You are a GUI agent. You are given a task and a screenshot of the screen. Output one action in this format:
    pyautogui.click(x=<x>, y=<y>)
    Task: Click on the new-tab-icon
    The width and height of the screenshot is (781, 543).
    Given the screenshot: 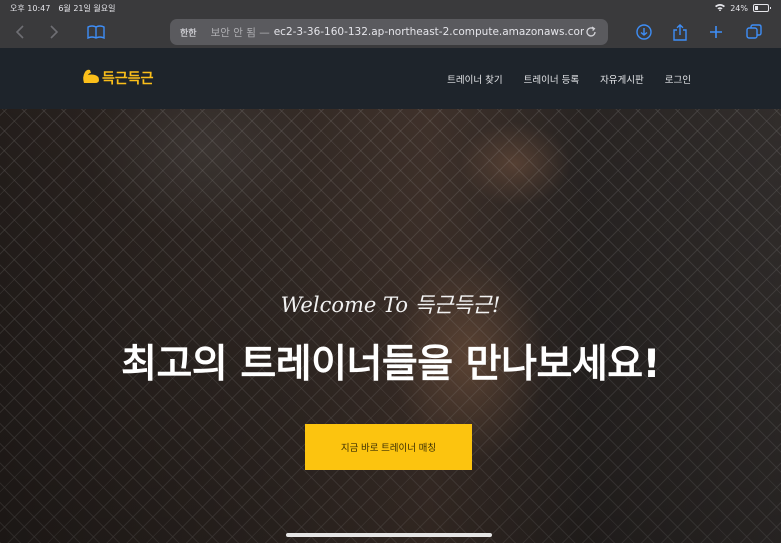 What is the action you would take?
    pyautogui.click(x=716, y=32)
    